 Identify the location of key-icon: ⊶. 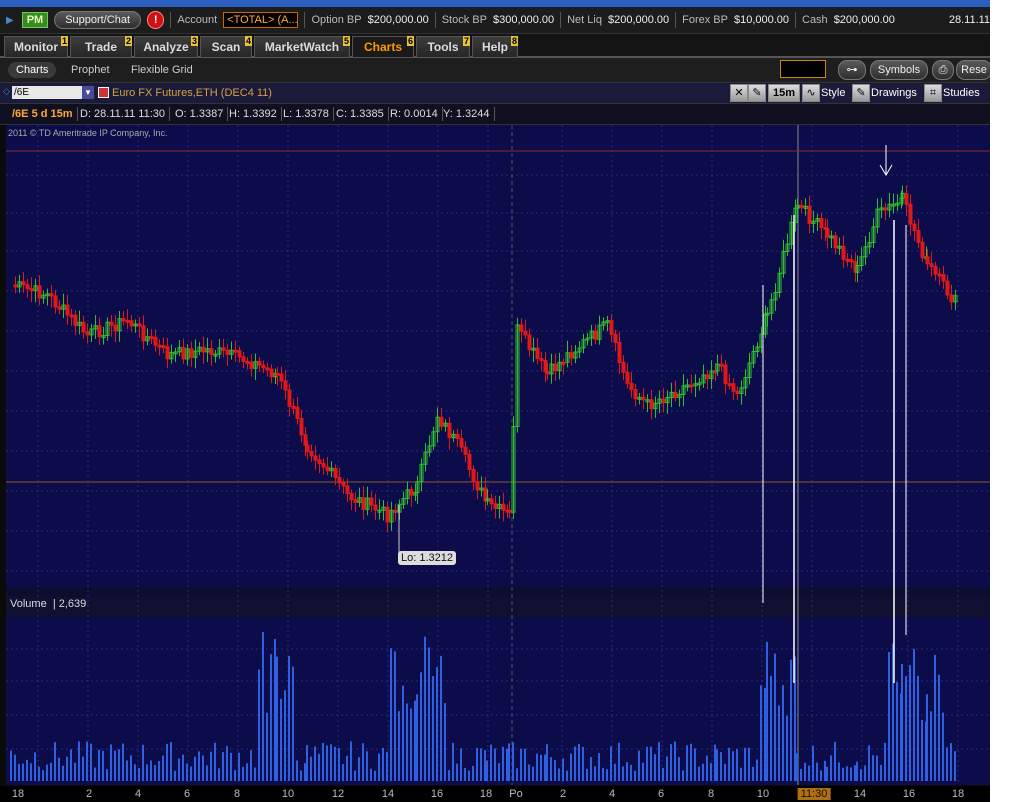
(852, 70).